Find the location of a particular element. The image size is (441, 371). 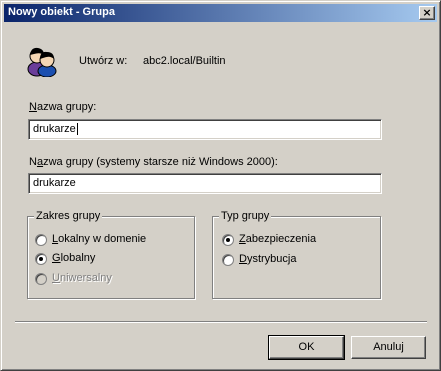

type-security-text: abezpieczenia is located at coordinates (281, 239).